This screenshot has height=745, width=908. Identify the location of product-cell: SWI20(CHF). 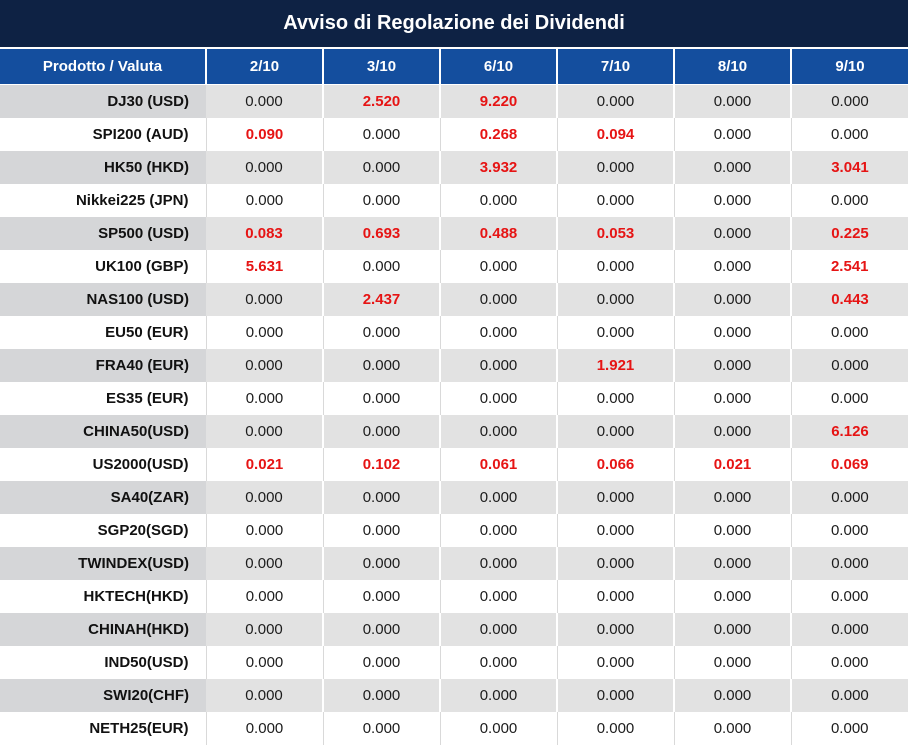
(103, 695).